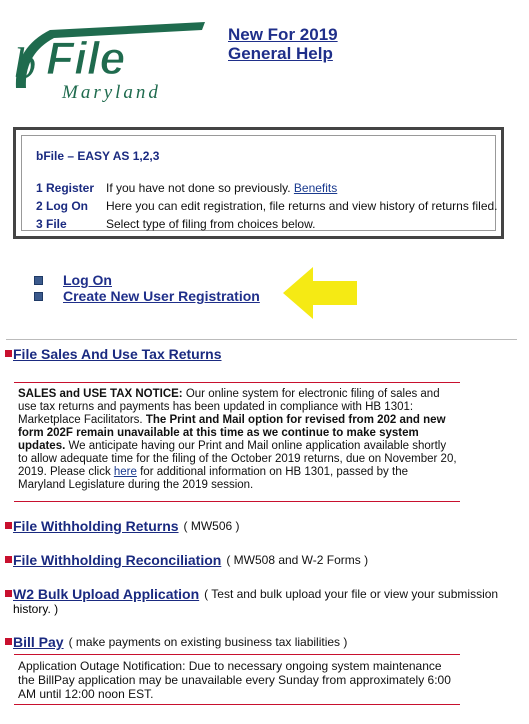 The image size is (529, 724). Describe the element at coordinates (161, 296) in the screenshot. I see `create-registration-link: Create New User Registration` at that location.